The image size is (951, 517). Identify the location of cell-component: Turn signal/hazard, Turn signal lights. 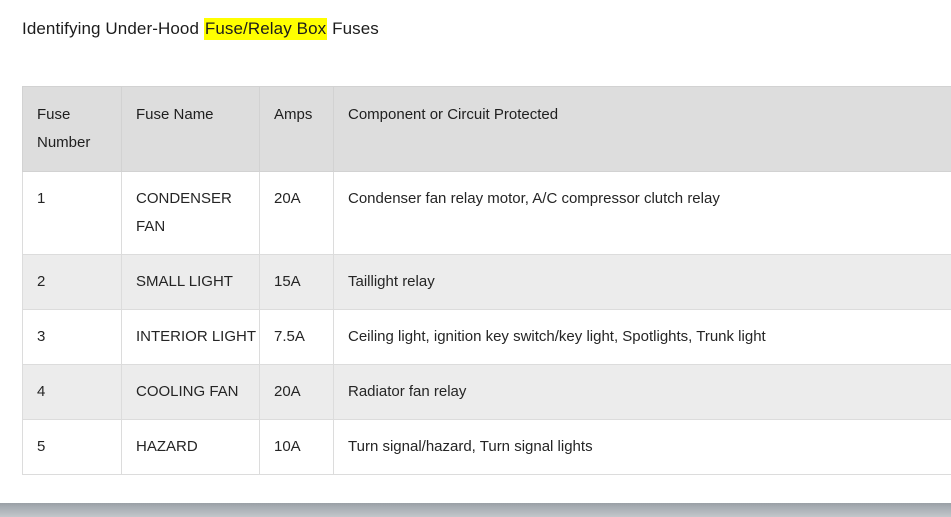
(642, 447).